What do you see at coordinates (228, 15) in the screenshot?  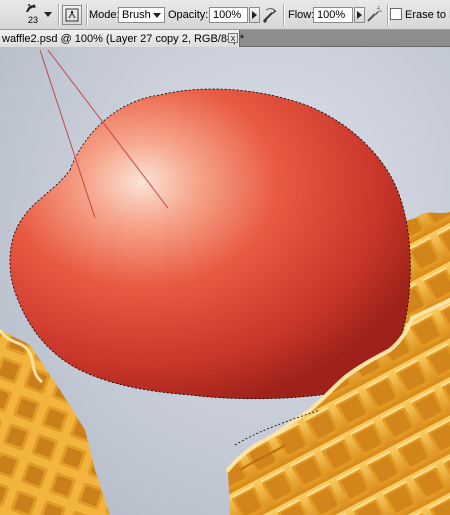 I see `opacity-input: 100%` at bounding box center [228, 15].